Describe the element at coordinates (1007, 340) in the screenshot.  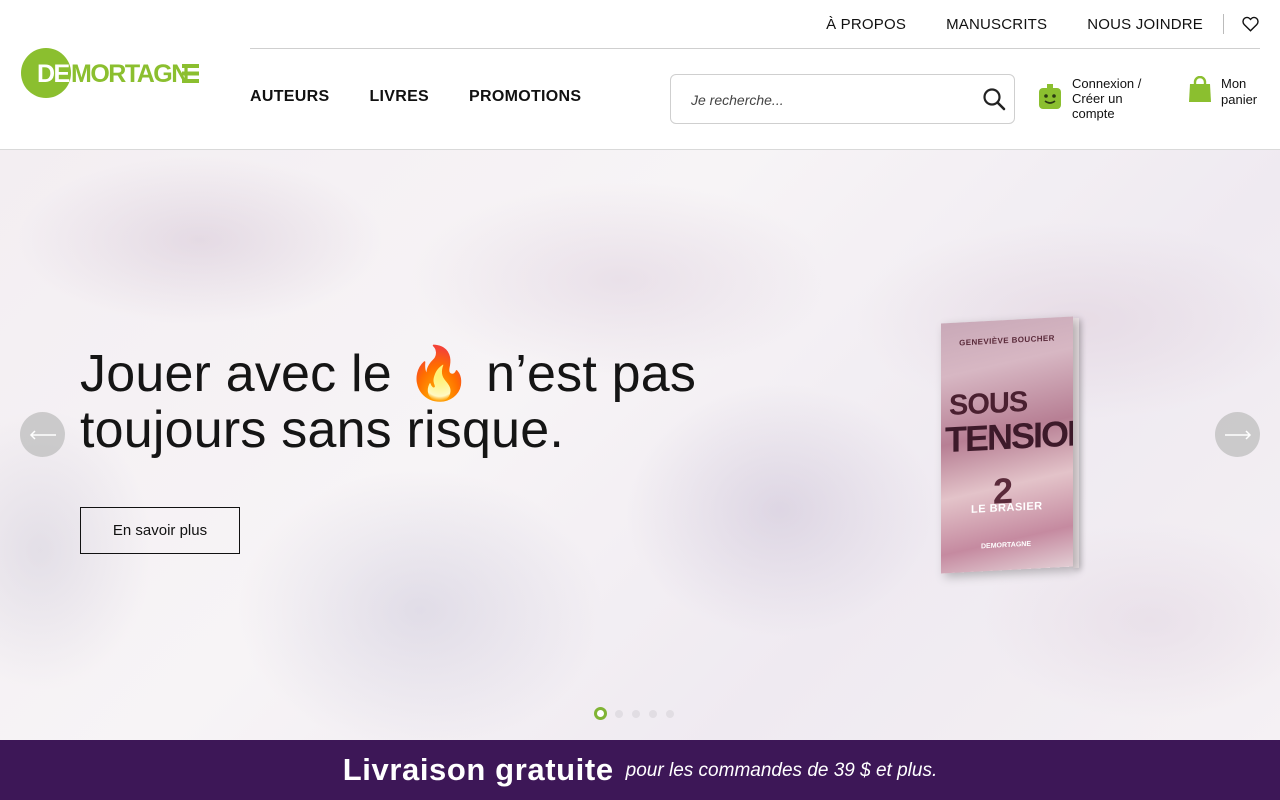
I see `book-author: GENEVIÈVE BOUCHER` at that location.